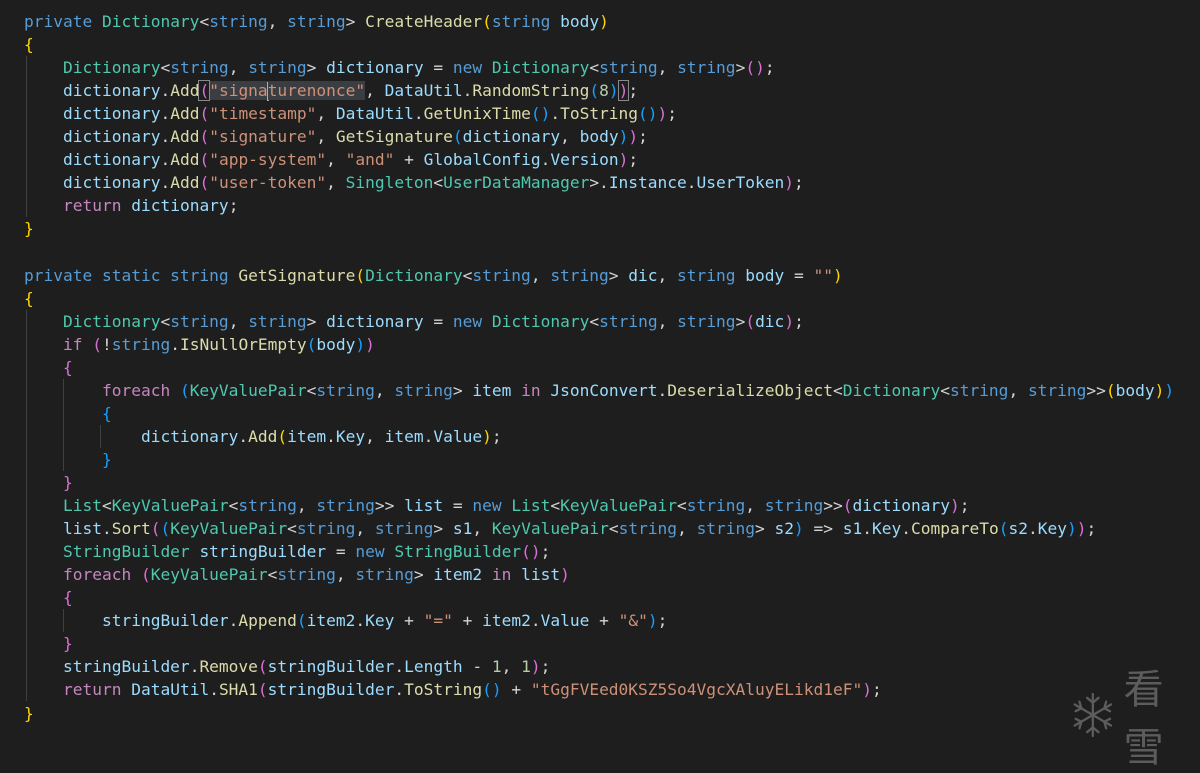 The image size is (1200, 773). I want to click on code-token: StringBuilder, so click(458, 552).